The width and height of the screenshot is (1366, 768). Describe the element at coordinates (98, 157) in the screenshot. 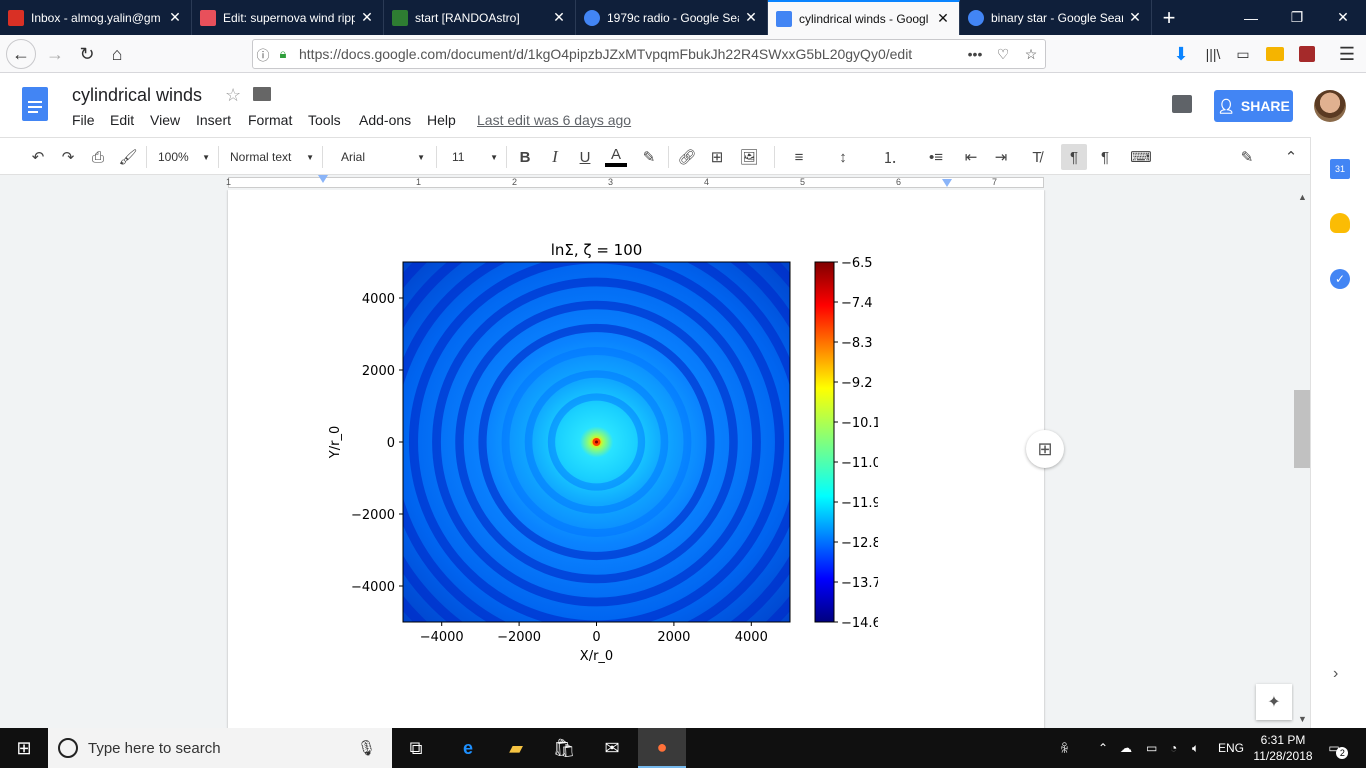

I see `print-icon: ⎙` at that location.